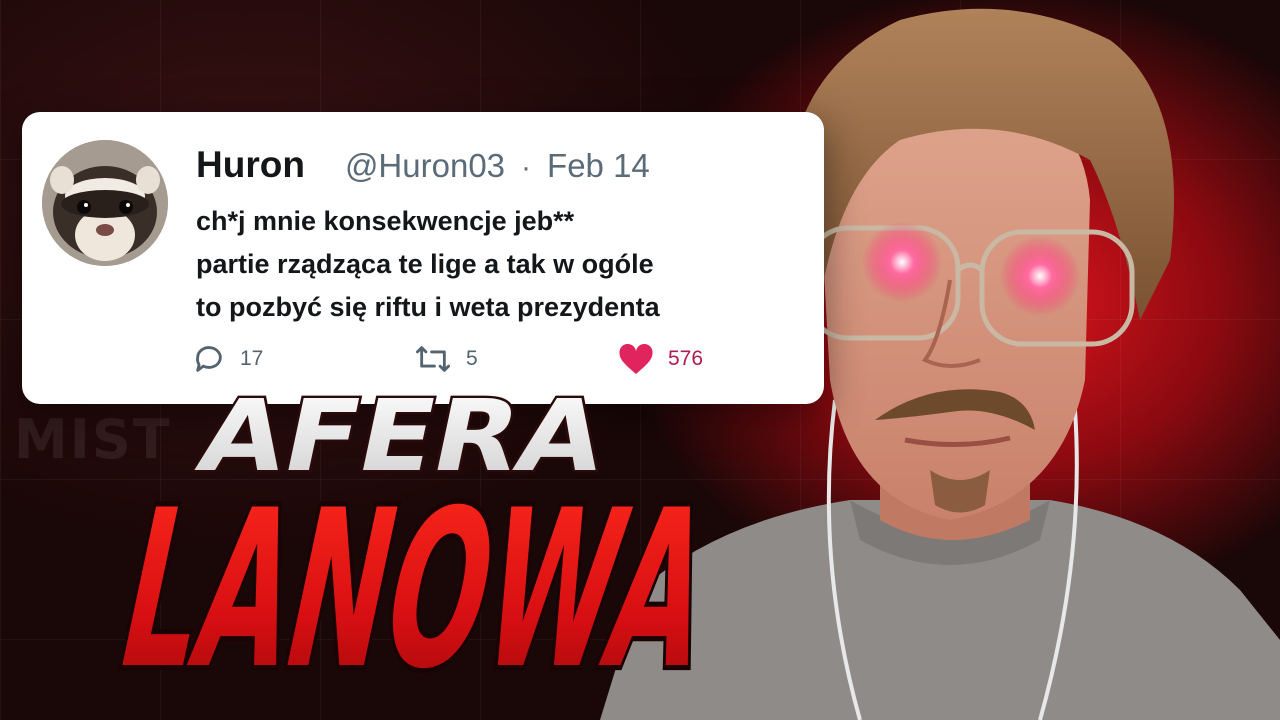 This screenshot has height=720, width=1280. Describe the element at coordinates (686, 358) in the screenshot. I see `like-count: 576` at that location.